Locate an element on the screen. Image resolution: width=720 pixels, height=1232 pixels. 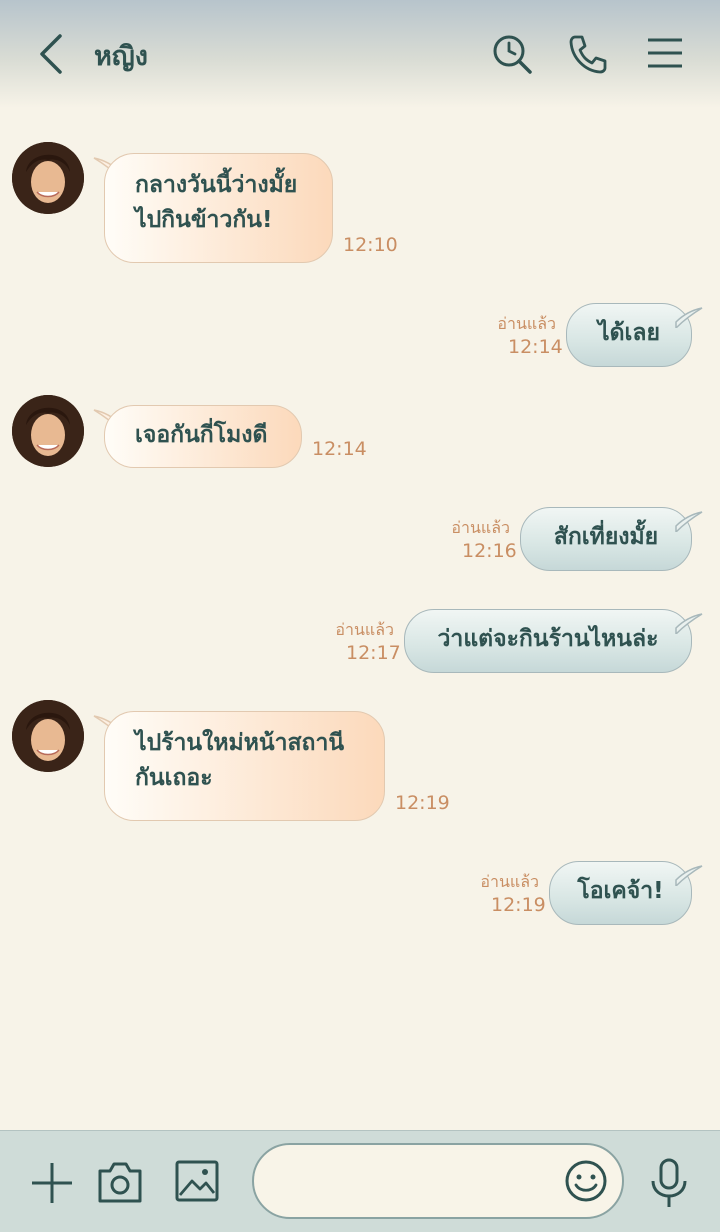
message-input-bar is located at coordinates (360, 1181).